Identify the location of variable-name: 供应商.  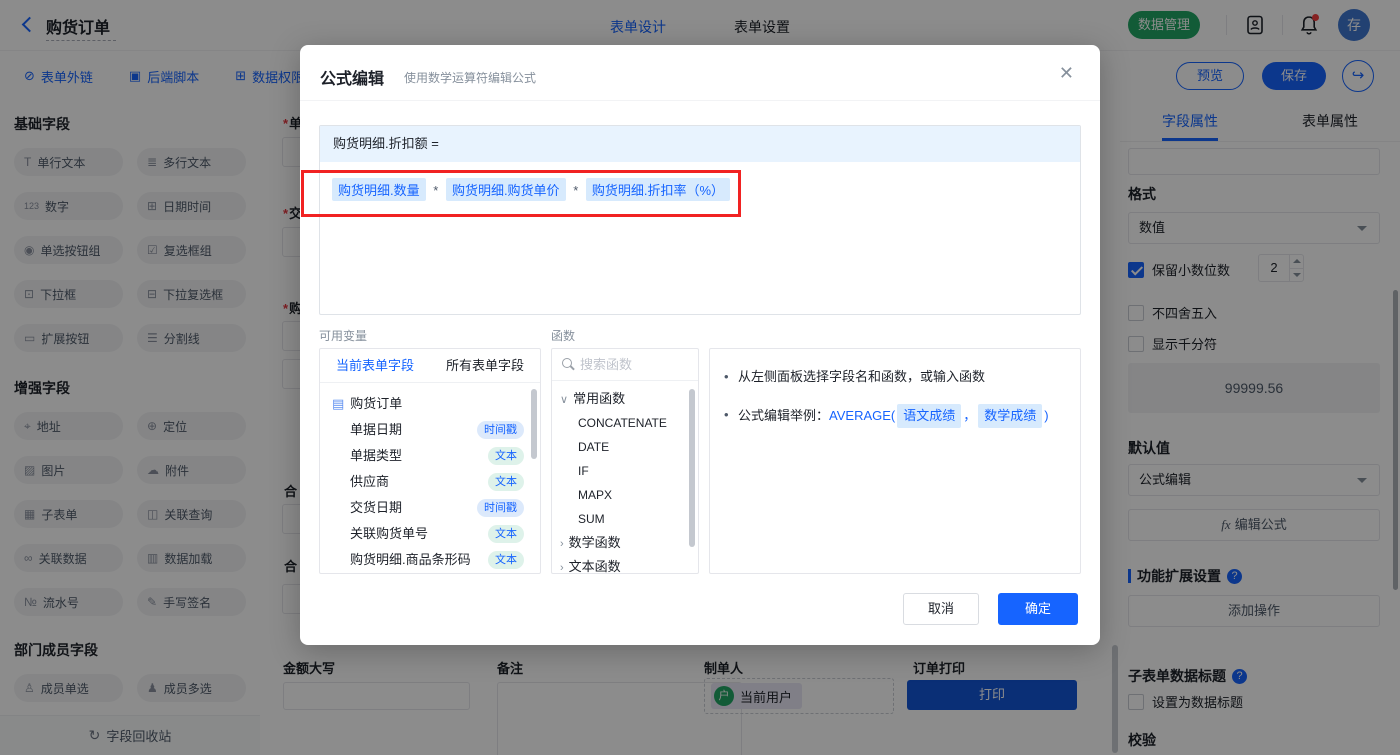
(370, 481).